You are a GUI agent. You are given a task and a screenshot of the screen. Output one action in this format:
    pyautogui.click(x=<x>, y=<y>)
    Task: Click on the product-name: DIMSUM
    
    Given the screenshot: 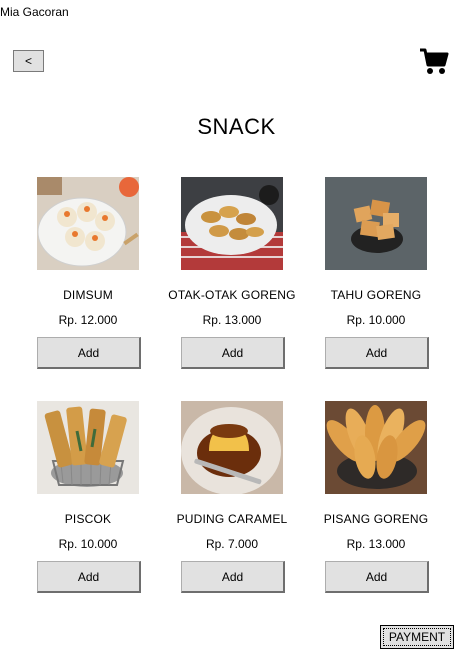 What is the action you would take?
    pyautogui.click(x=88, y=295)
    